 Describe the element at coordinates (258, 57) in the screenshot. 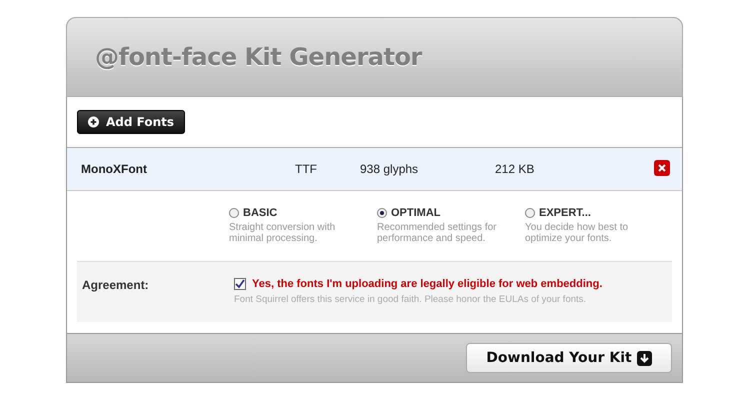

I see `page-title: @font-face Kit Generator` at that location.